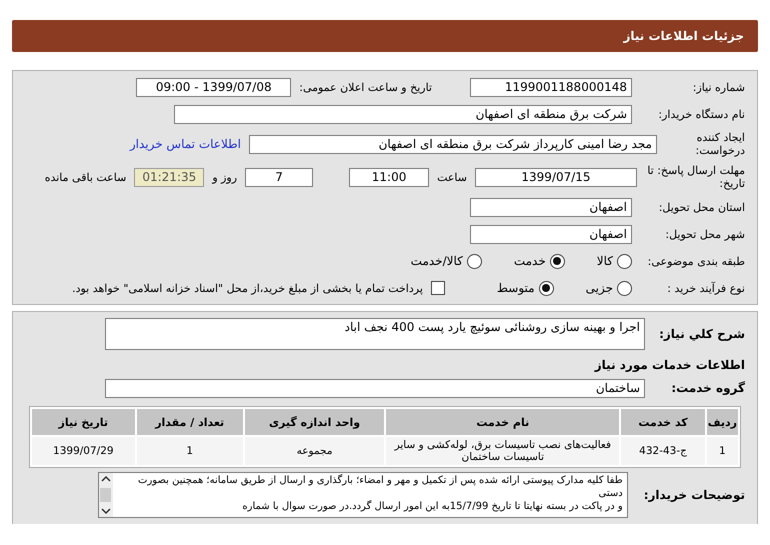  Describe the element at coordinates (169, 177) in the screenshot. I see `countdown-field: 01:21:35` at that location.